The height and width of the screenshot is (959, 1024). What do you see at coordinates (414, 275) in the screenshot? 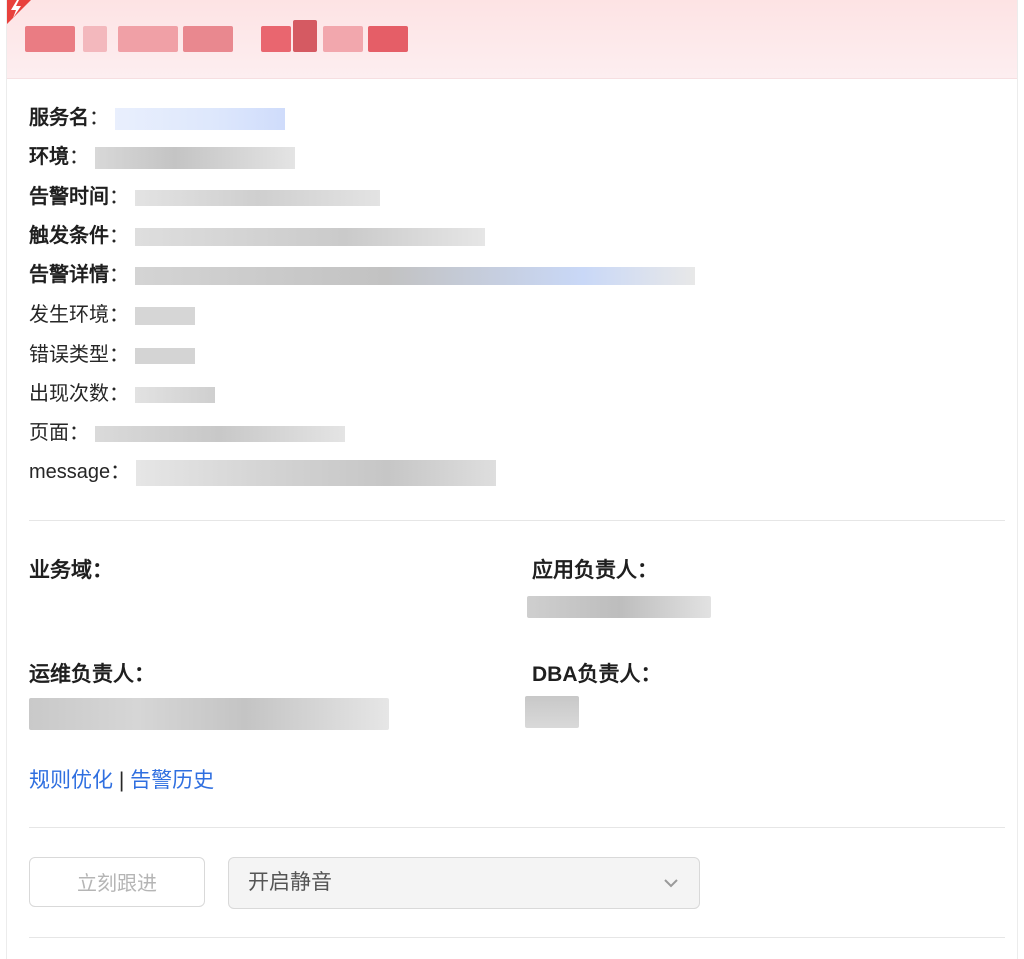
I see `alert-detail-value-redacted` at bounding box center [414, 275].